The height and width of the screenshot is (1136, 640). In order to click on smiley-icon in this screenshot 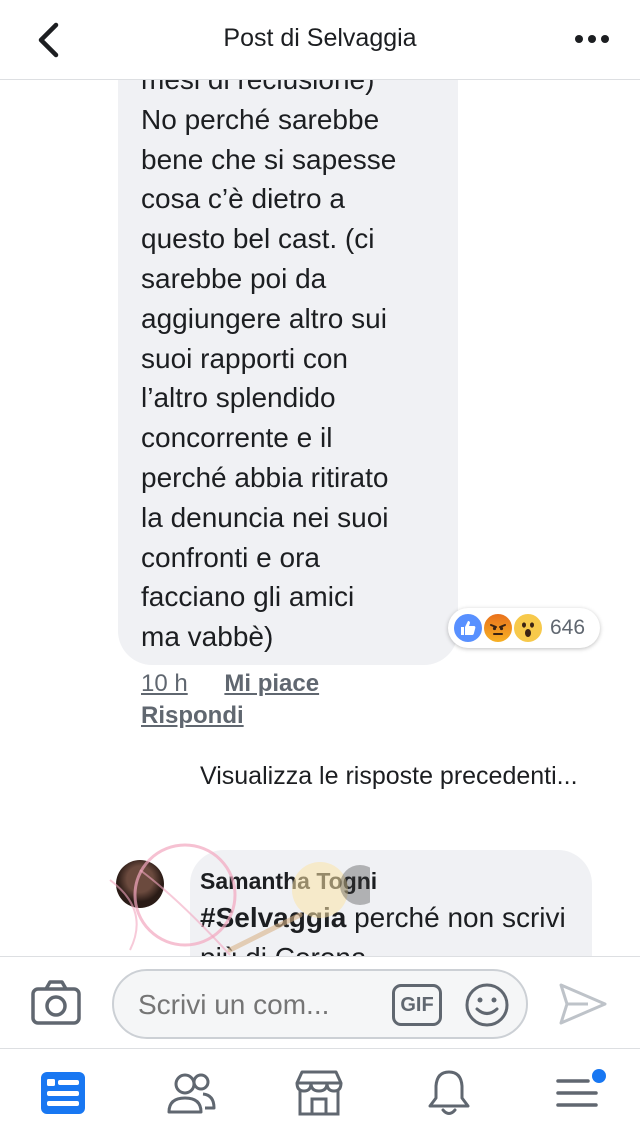, I will do `click(487, 1005)`.